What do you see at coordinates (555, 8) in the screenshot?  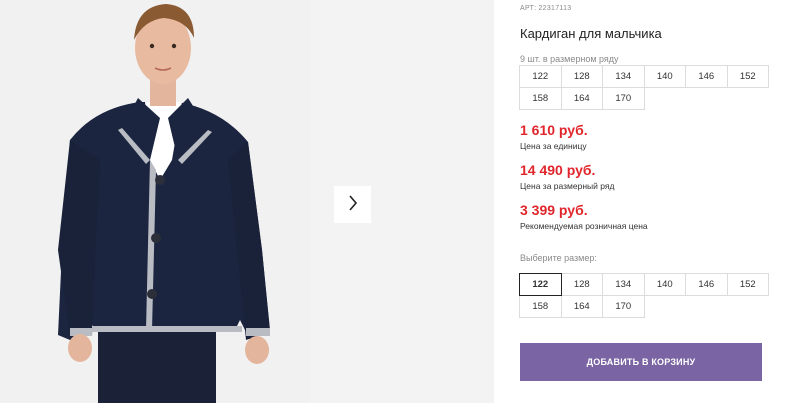 I see `article-value: 22317113` at bounding box center [555, 8].